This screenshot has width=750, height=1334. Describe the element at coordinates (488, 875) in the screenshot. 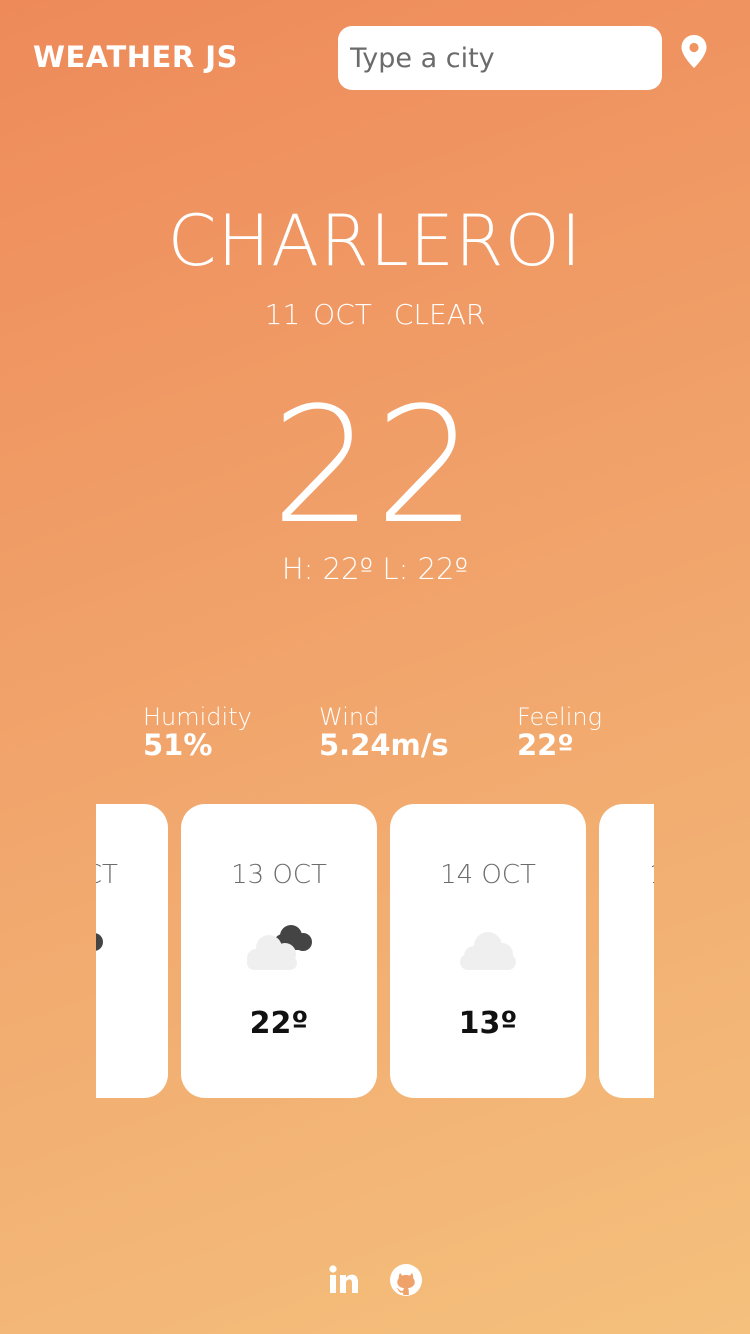

I see `forecast-date: 14 OCT` at that location.